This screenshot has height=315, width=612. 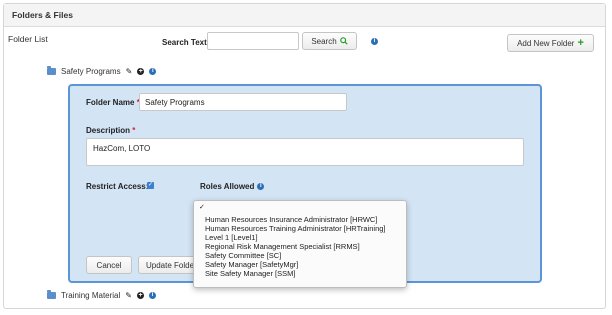 I want to click on roles-allowed-label: Roles Allowed i, so click(x=232, y=186).